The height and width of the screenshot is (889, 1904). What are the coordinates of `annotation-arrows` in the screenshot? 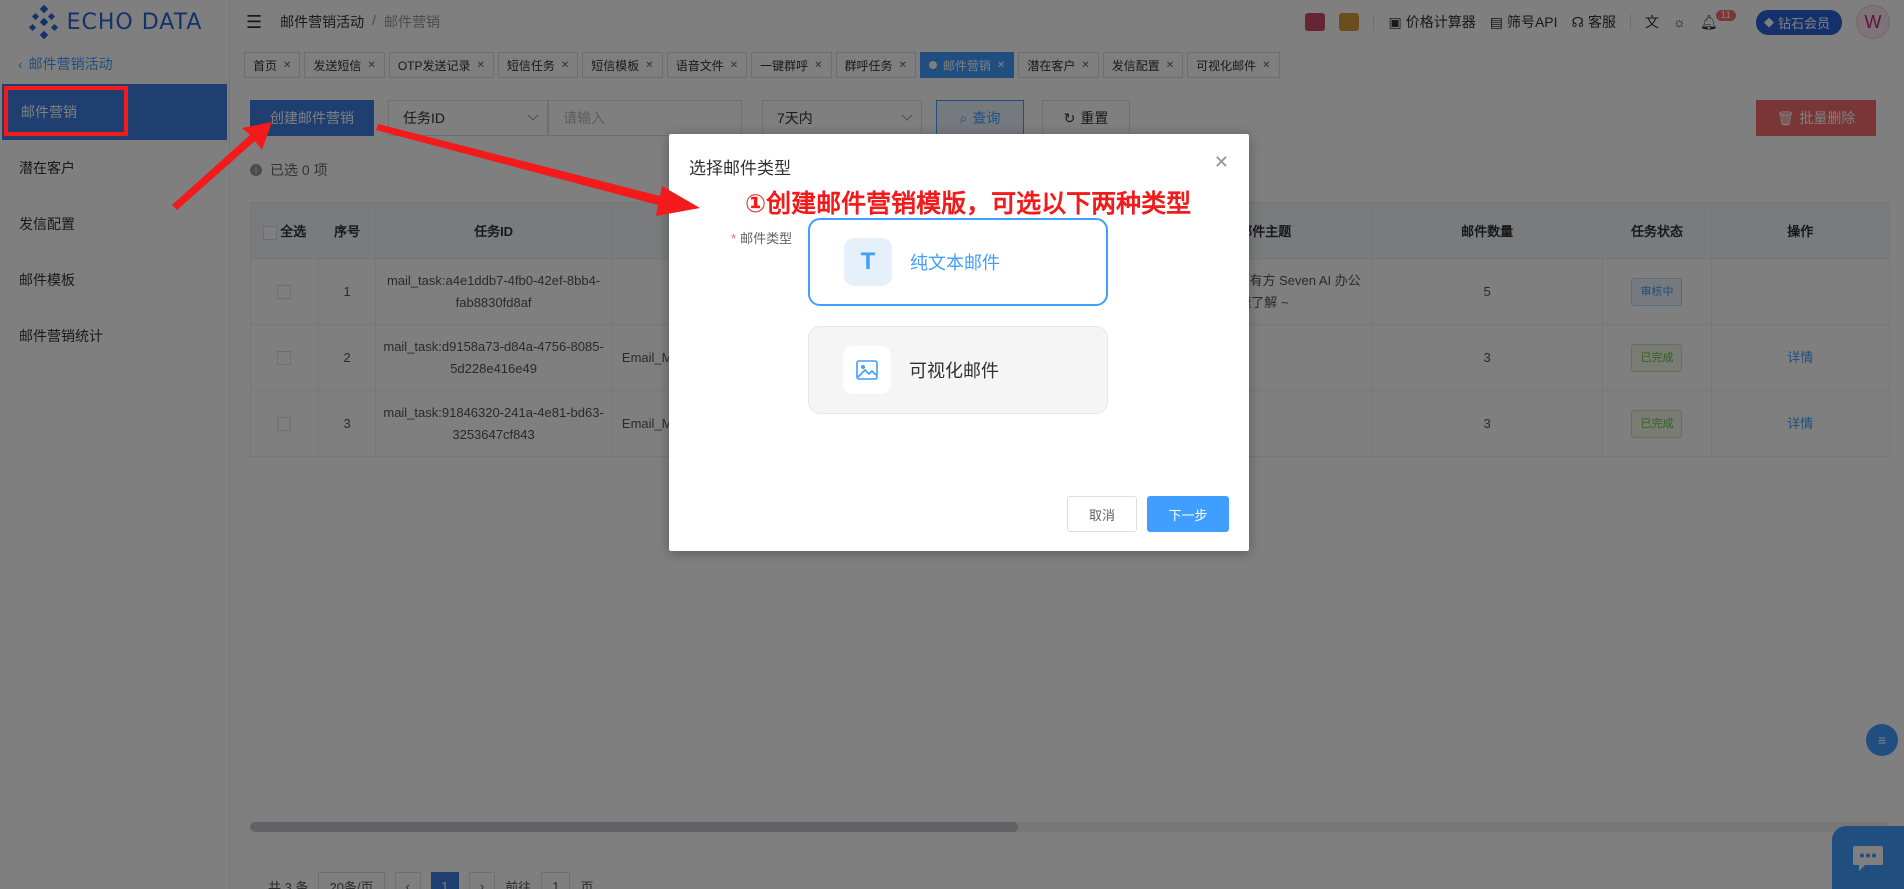 It's located at (436, 169).